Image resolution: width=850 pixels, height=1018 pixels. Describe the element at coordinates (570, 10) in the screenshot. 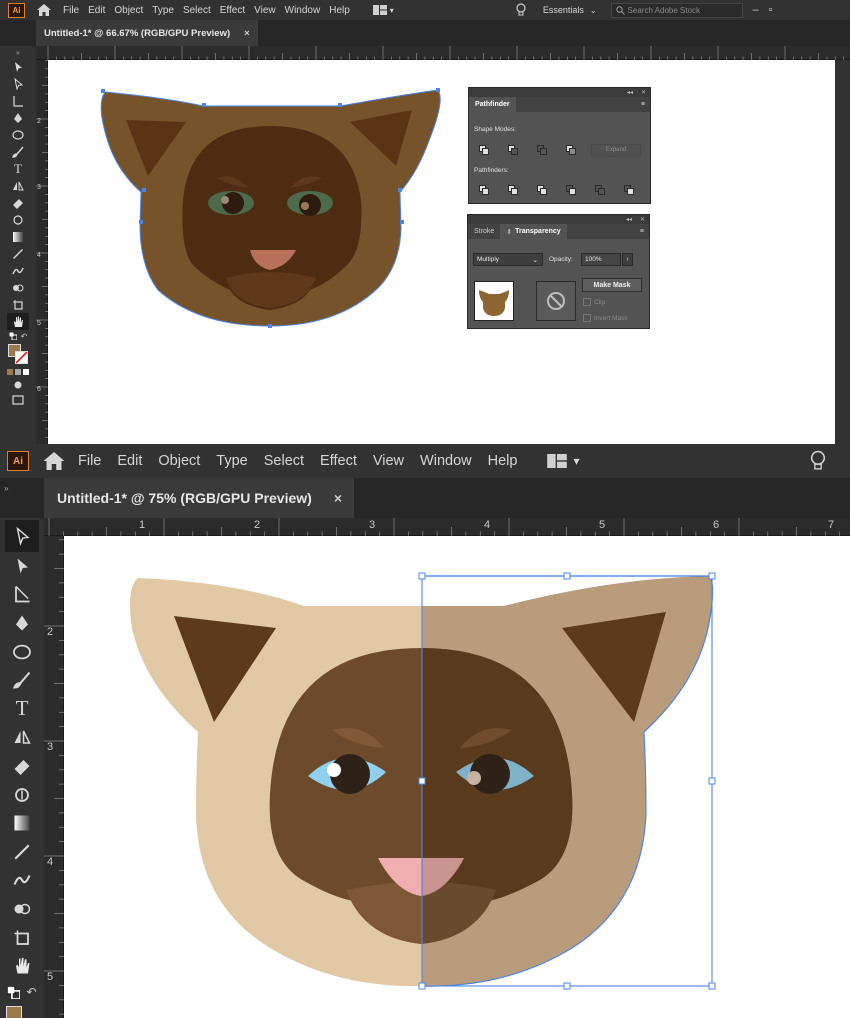

I see `workspace-switcher: Essentials ⌄` at that location.